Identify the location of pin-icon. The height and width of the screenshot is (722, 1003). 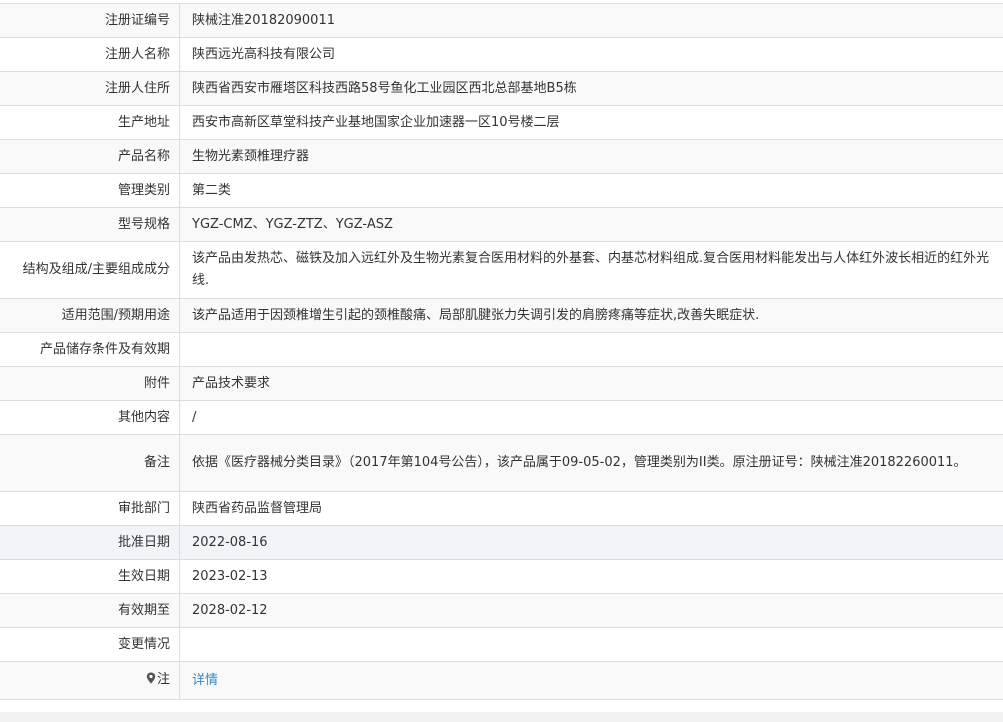
(151, 681).